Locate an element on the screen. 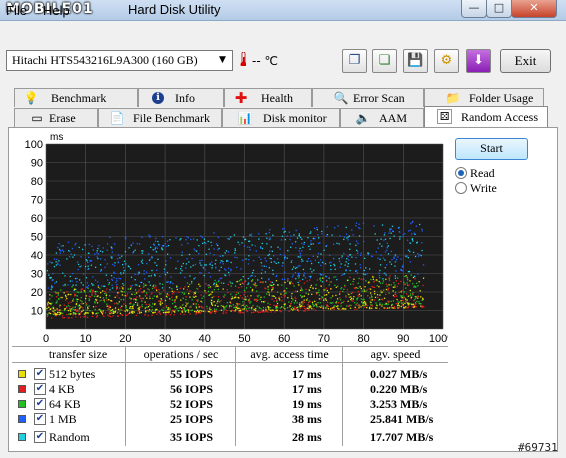  tab-random-access: ⚄ Random Access is located at coordinates (486, 117).